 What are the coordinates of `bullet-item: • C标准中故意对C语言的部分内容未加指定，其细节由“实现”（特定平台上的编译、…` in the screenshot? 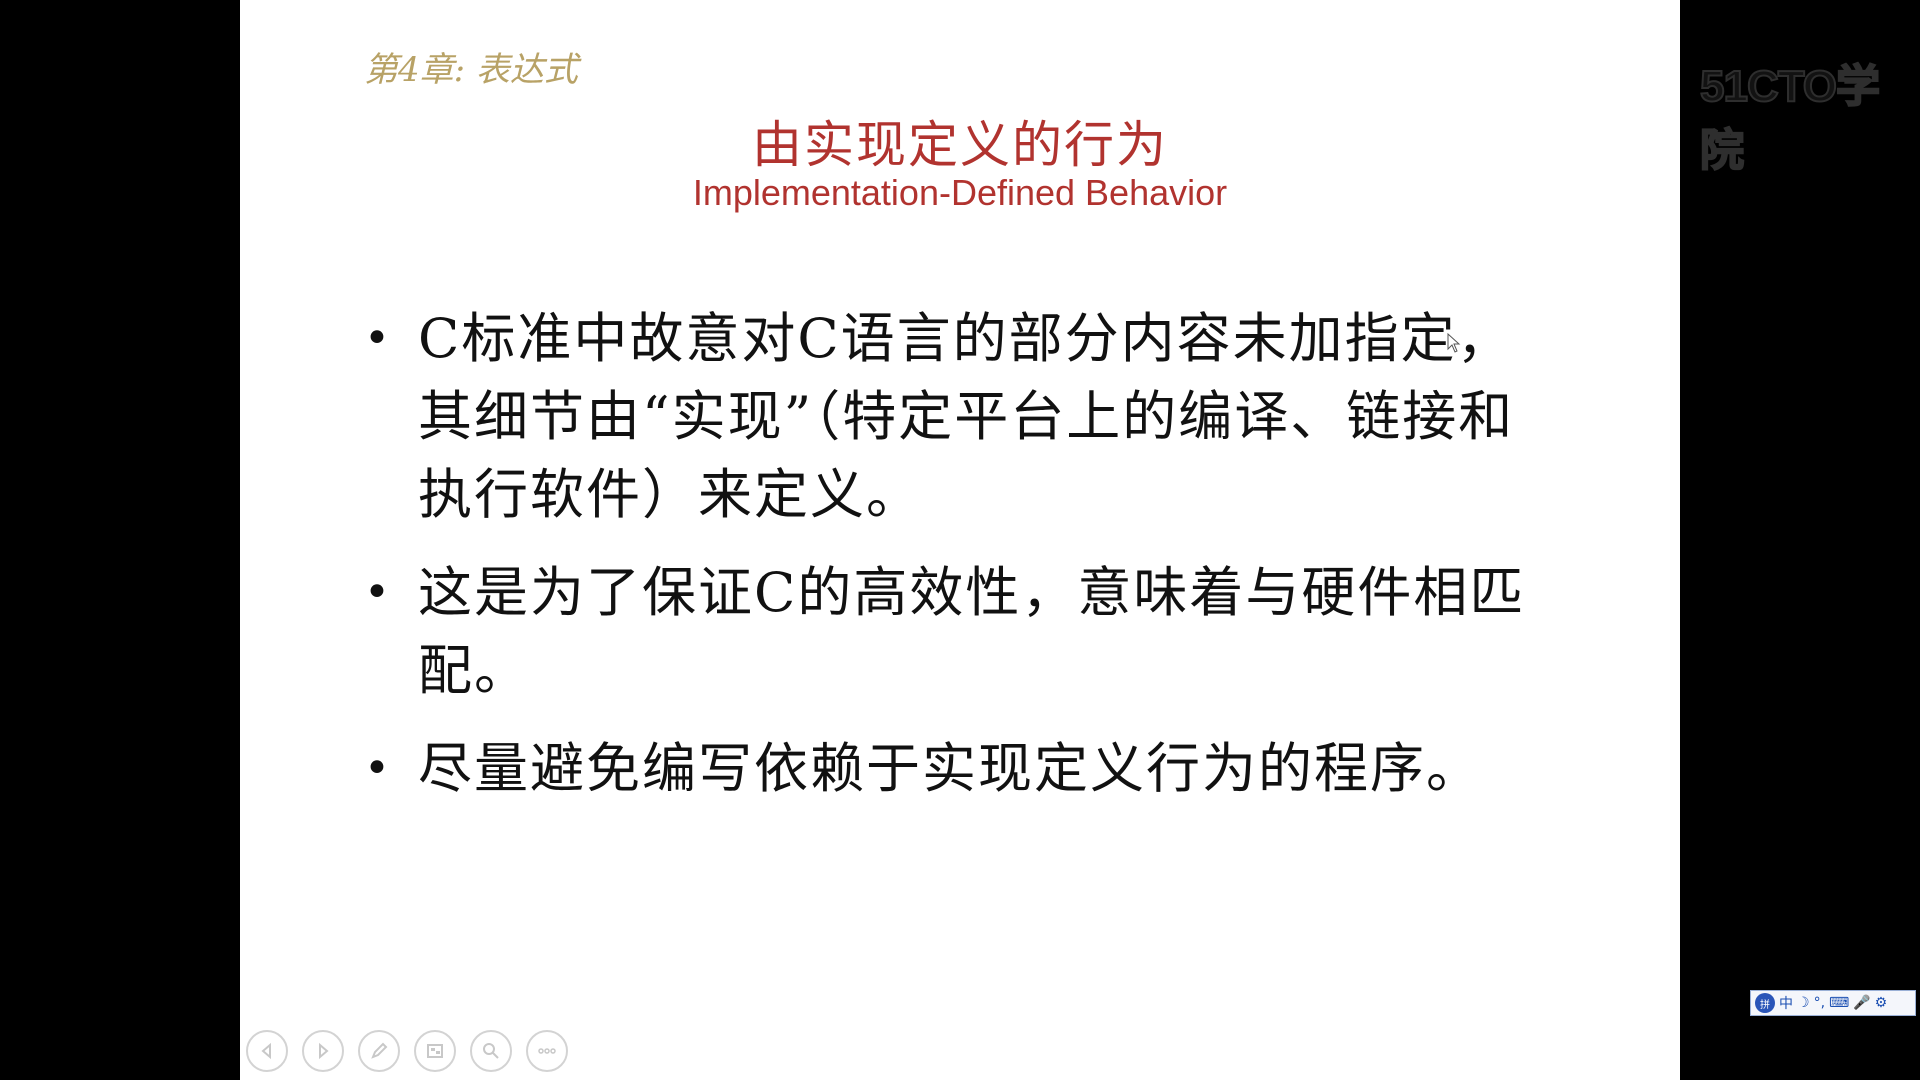 It's located at (960, 417).